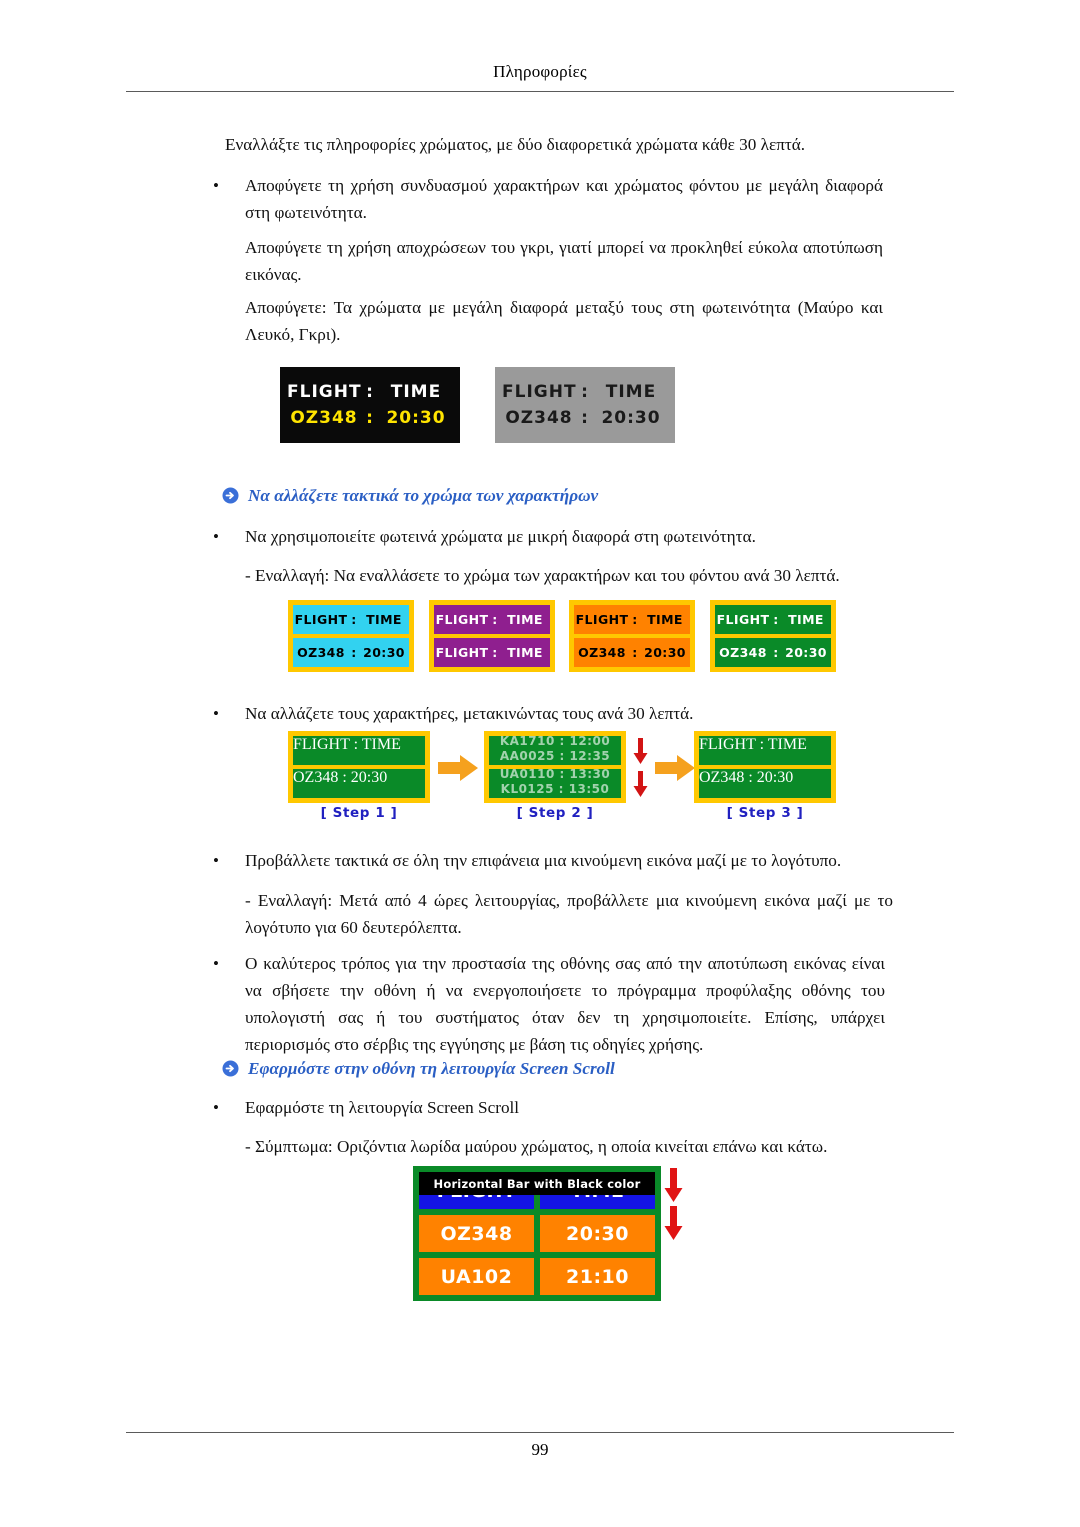 The width and height of the screenshot is (1080, 1527). I want to click on step1-row-2: OZ348 : 20:30, so click(359, 783).